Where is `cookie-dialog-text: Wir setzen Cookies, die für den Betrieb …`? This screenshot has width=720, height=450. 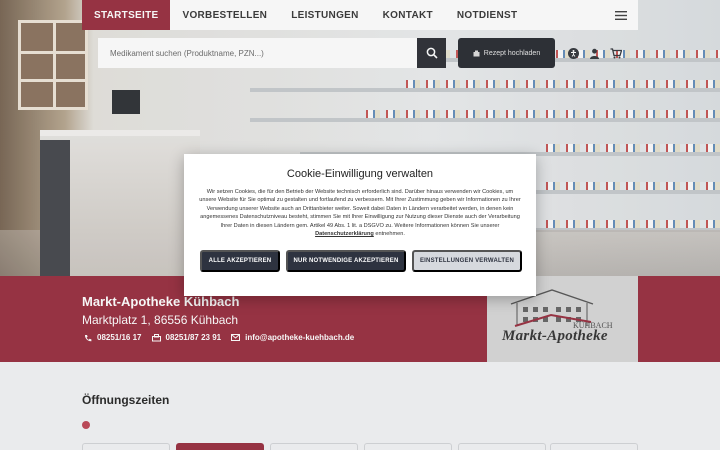 cookie-dialog-text: Wir setzen Cookies, die für den Betrieb … is located at coordinates (360, 213).